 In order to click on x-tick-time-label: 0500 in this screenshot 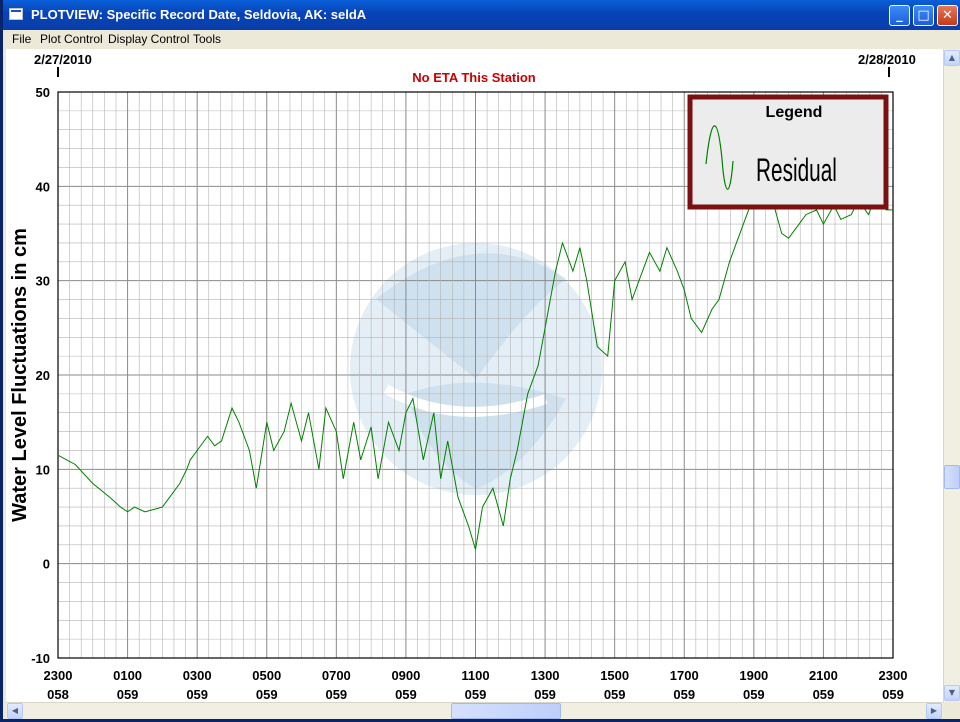, I will do `click(266, 675)`.